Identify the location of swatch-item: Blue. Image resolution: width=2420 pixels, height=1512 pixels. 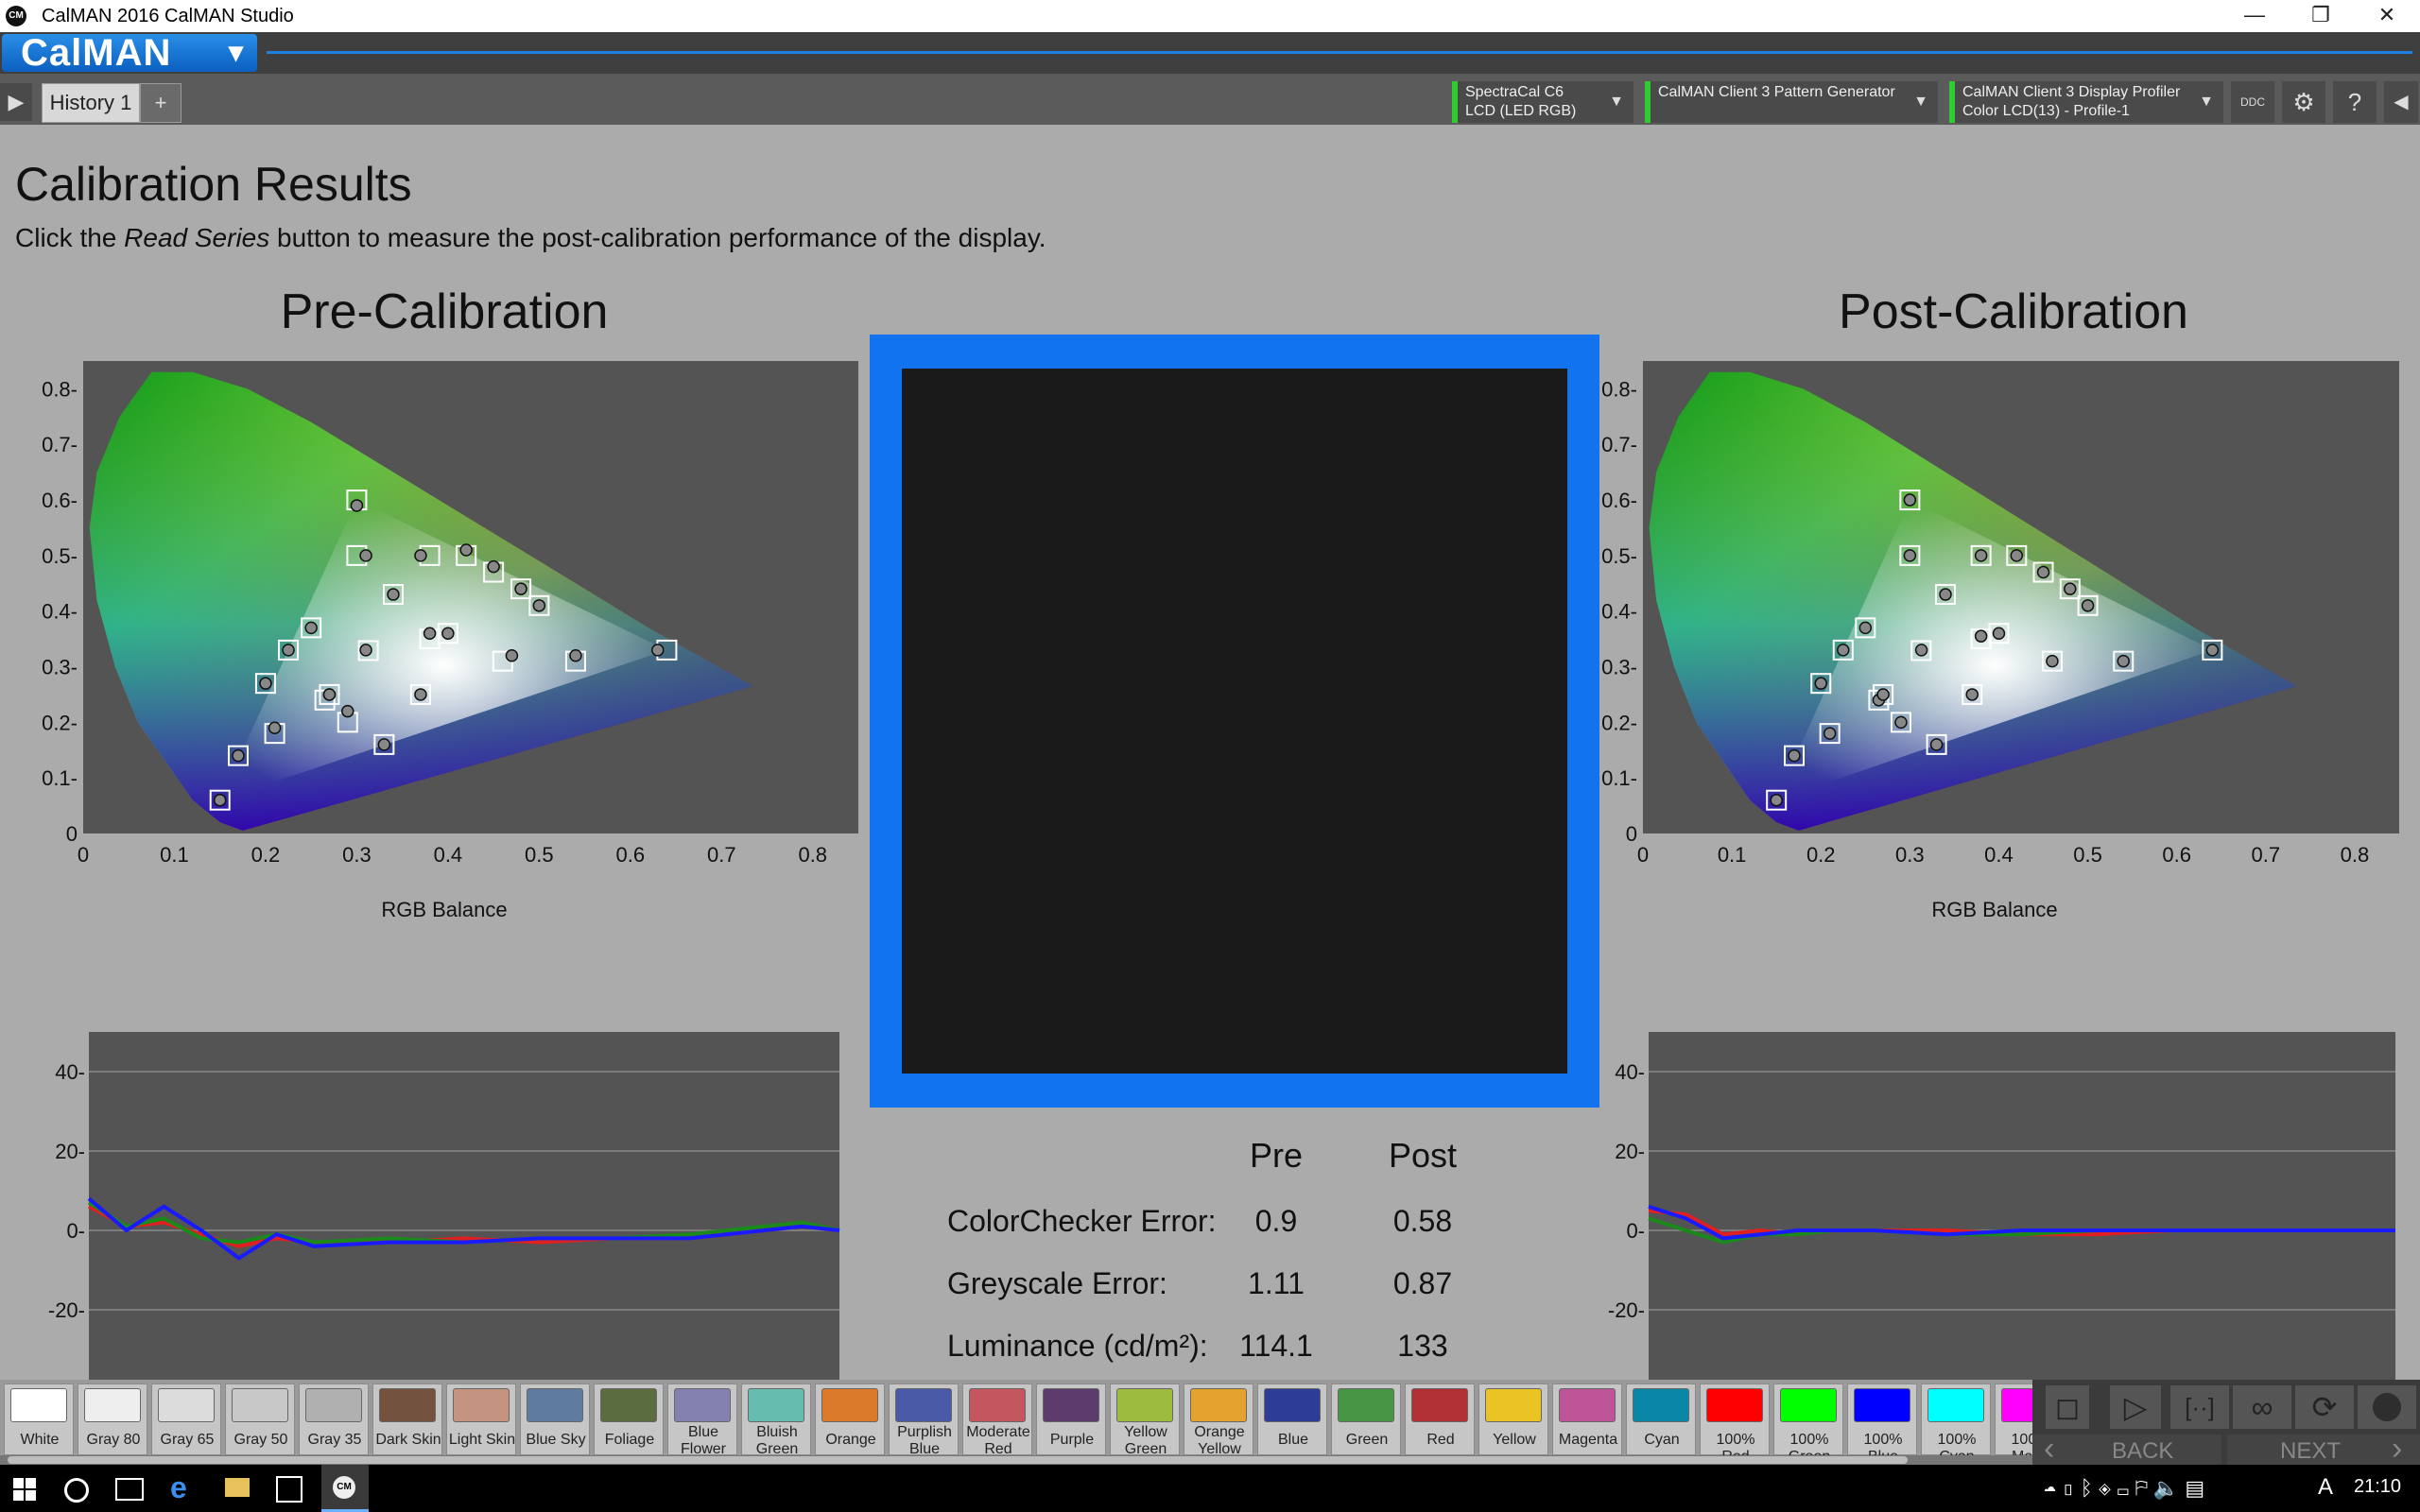
(1292, 1419).